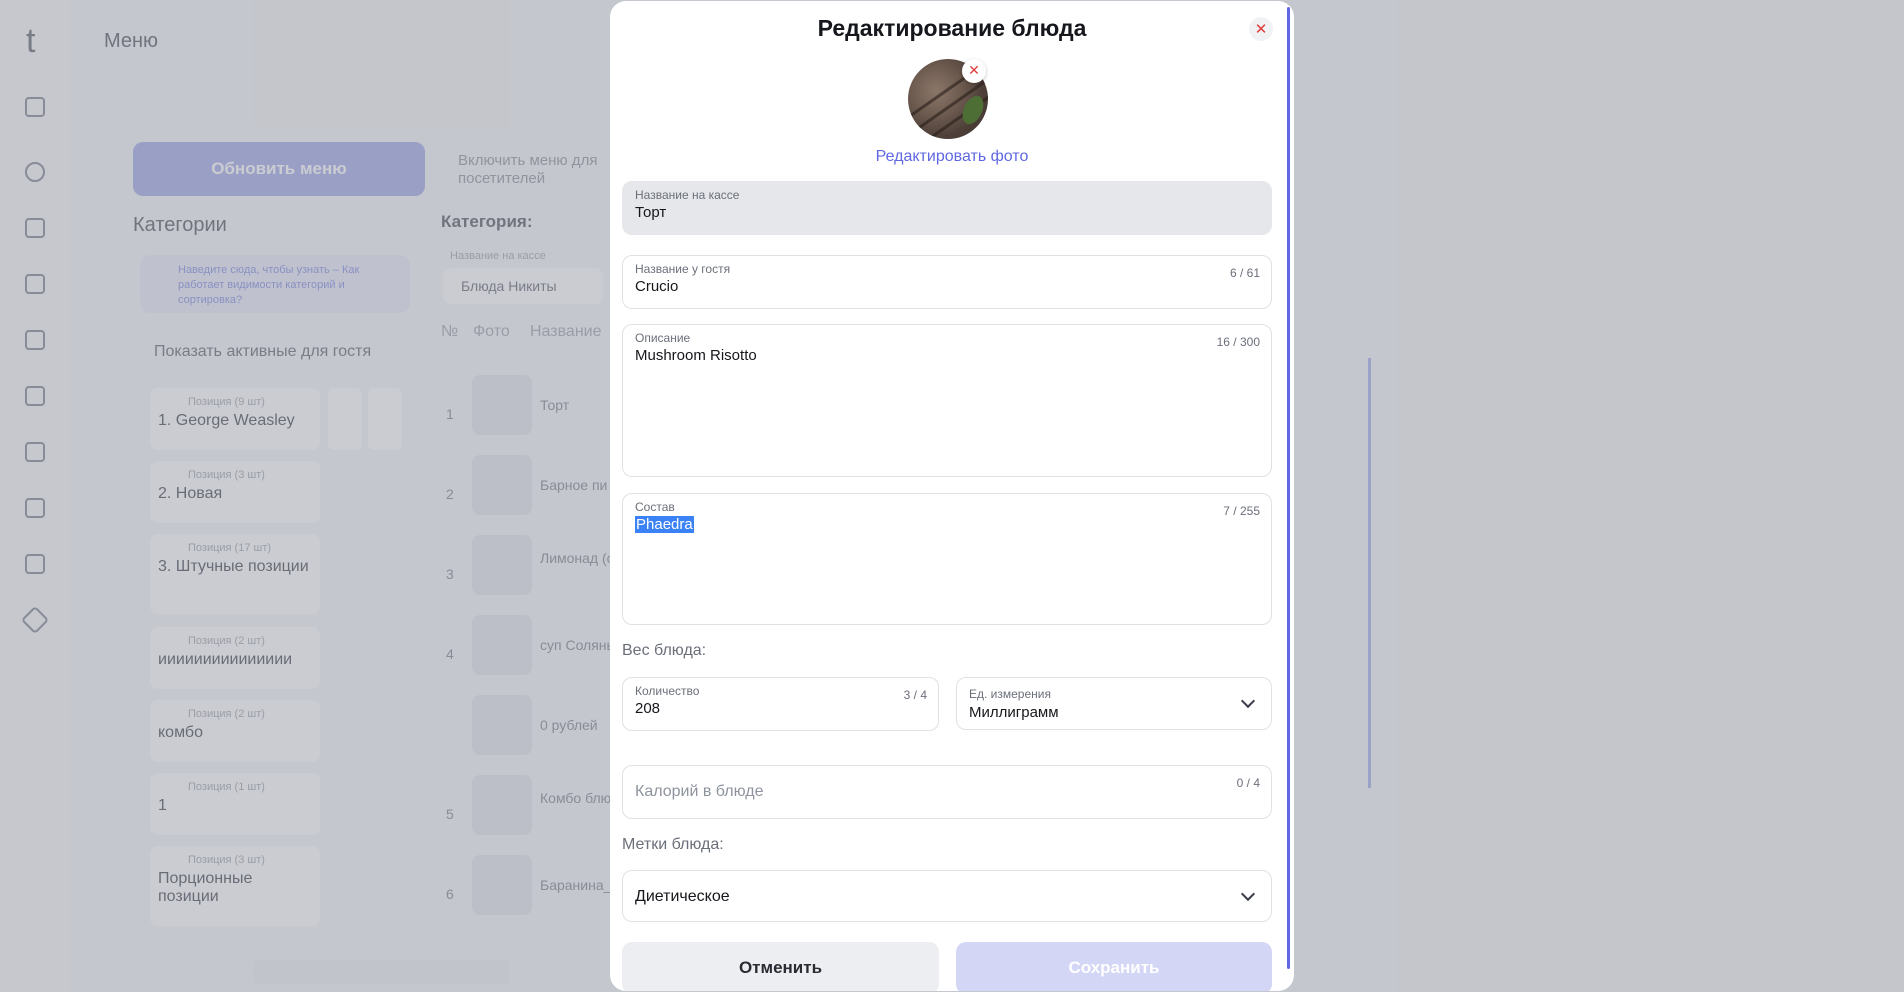 This screenshot has height=992, width=1904. I want to click on modal-title: Редактирование блюда, so click(952, 28).